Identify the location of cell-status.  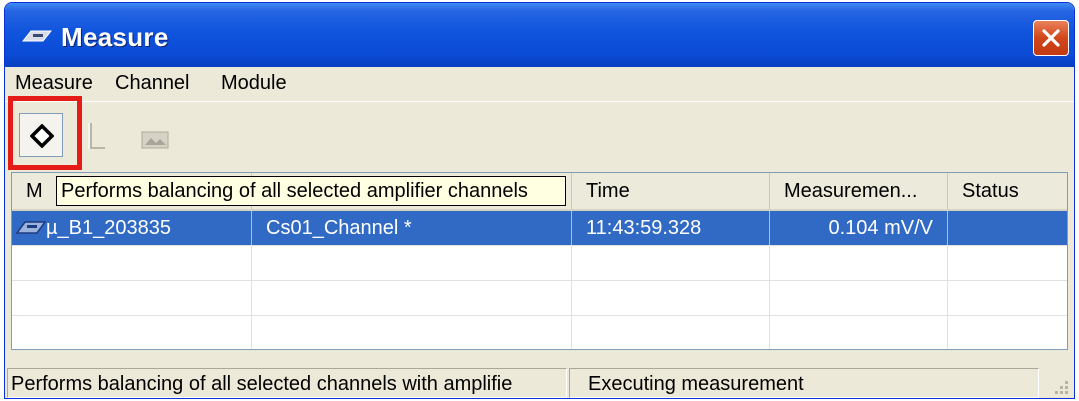
(1007, 228).